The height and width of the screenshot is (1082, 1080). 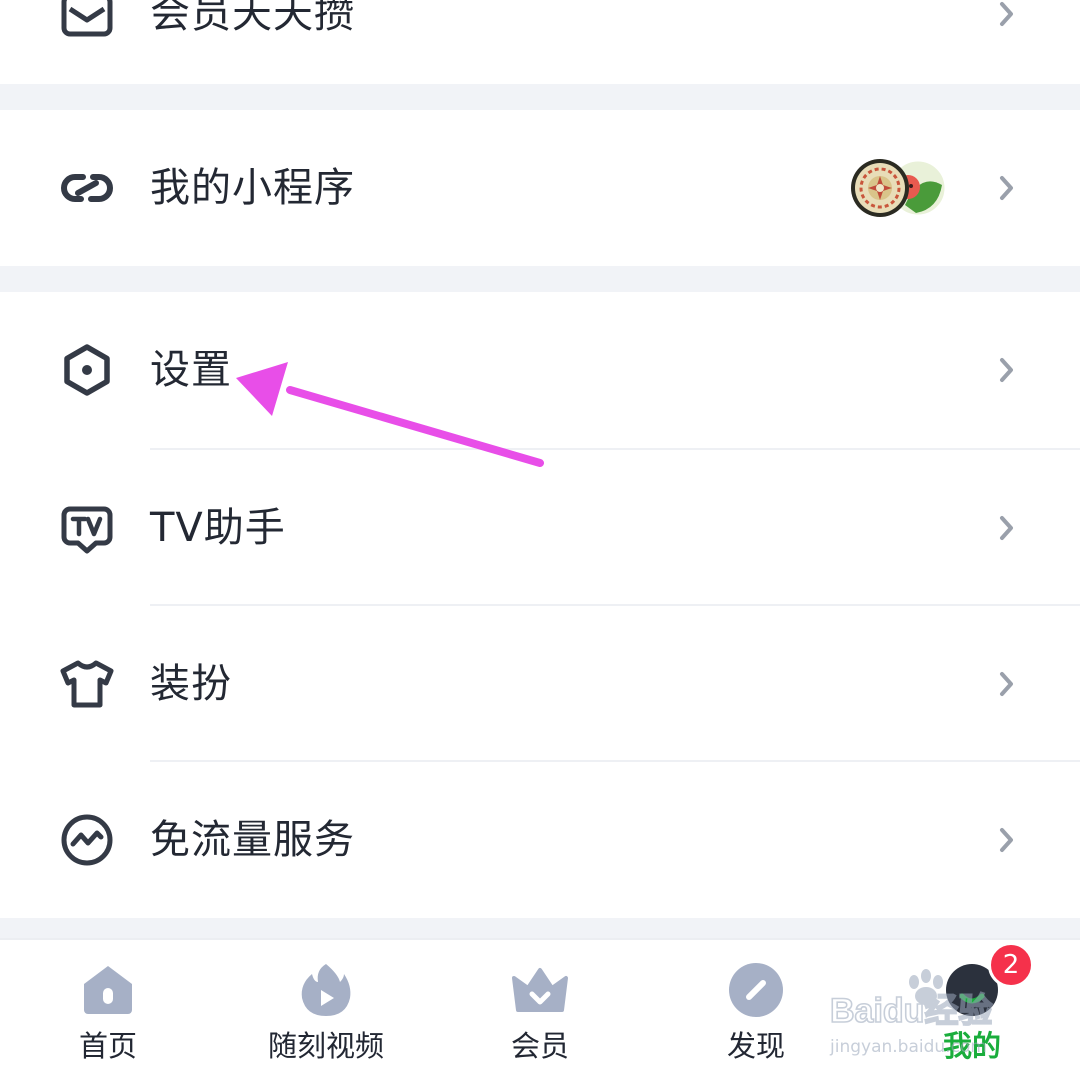 I want to click on mandala-app-icon, so click(x=880, y=188).